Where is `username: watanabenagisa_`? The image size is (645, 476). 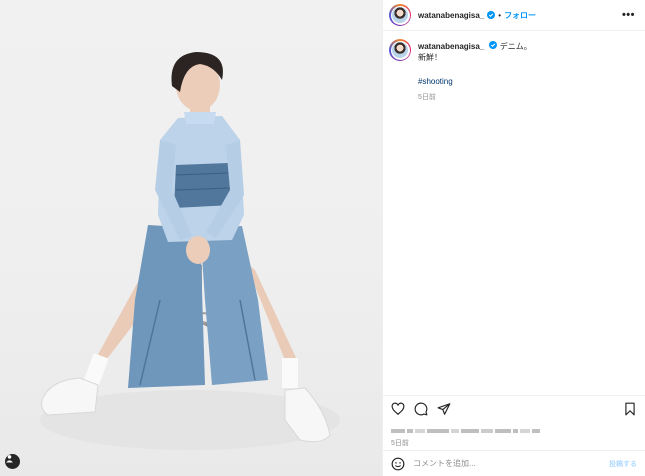
username: watanabenagisa_ is located at coordinates (451, 15).